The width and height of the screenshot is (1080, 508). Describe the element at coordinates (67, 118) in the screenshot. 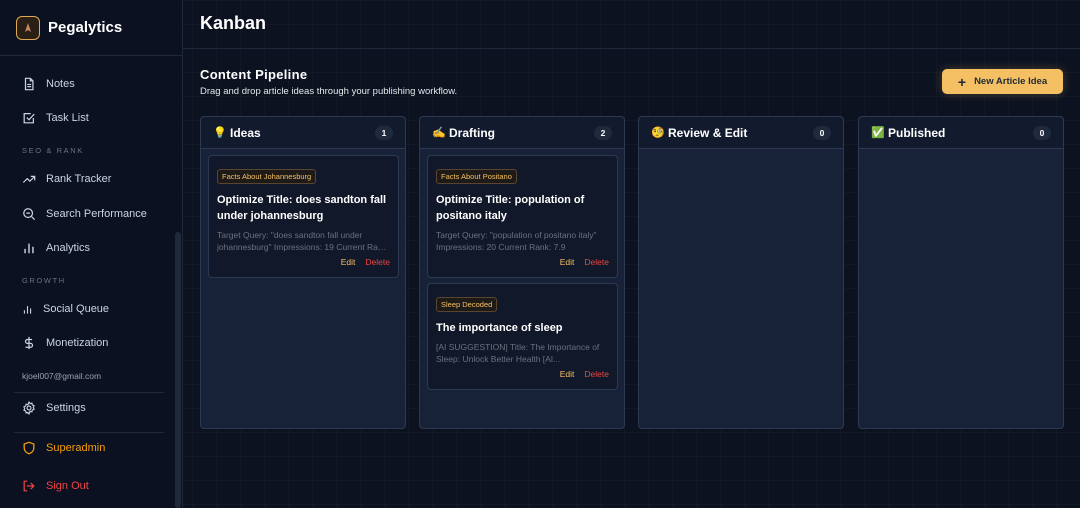

I see `sidebar-item-label: Task List` at that location.